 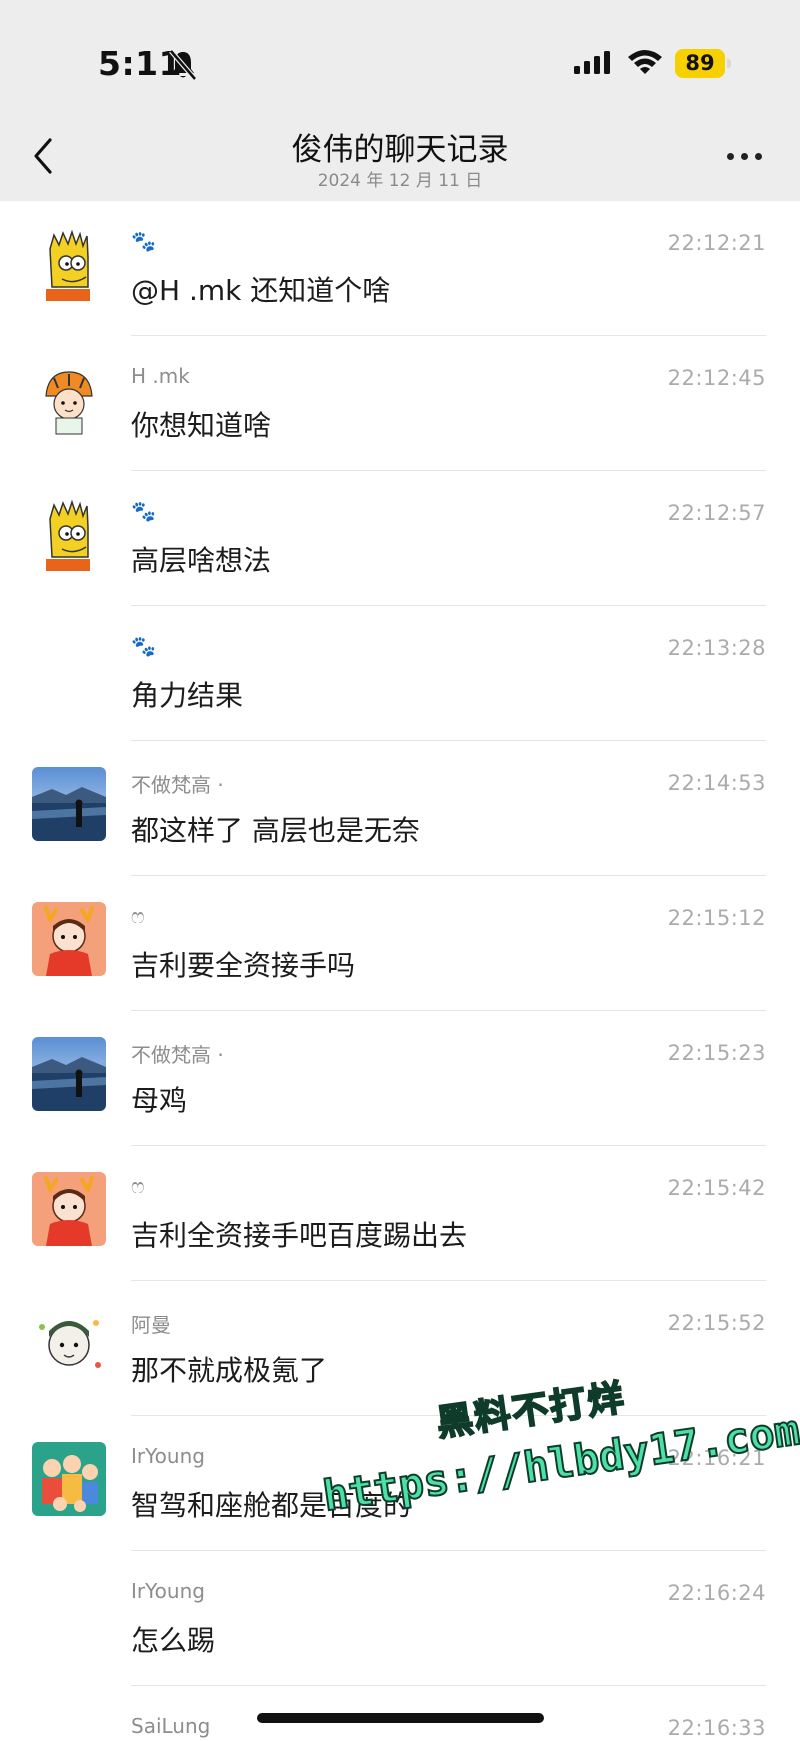 What do you see at coordinates (716, 648) in the screenshot?
I see `message-time: 22:13:28` at bounding box center [716, 648].